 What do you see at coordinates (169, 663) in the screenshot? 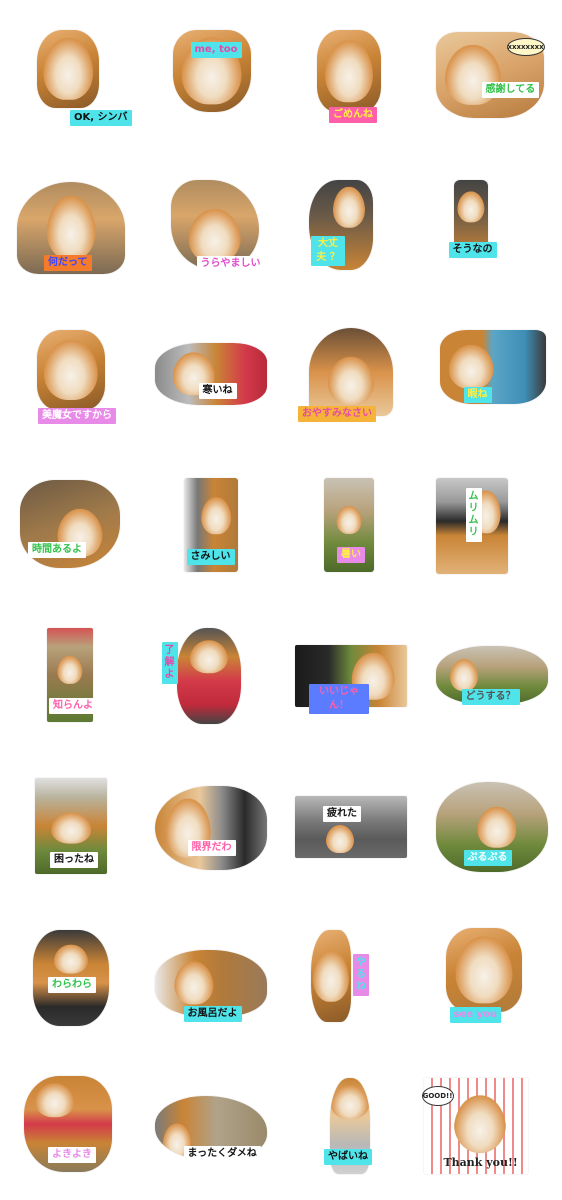
I see `sticker-label: 了解よ` at bounding box center [169, 663].